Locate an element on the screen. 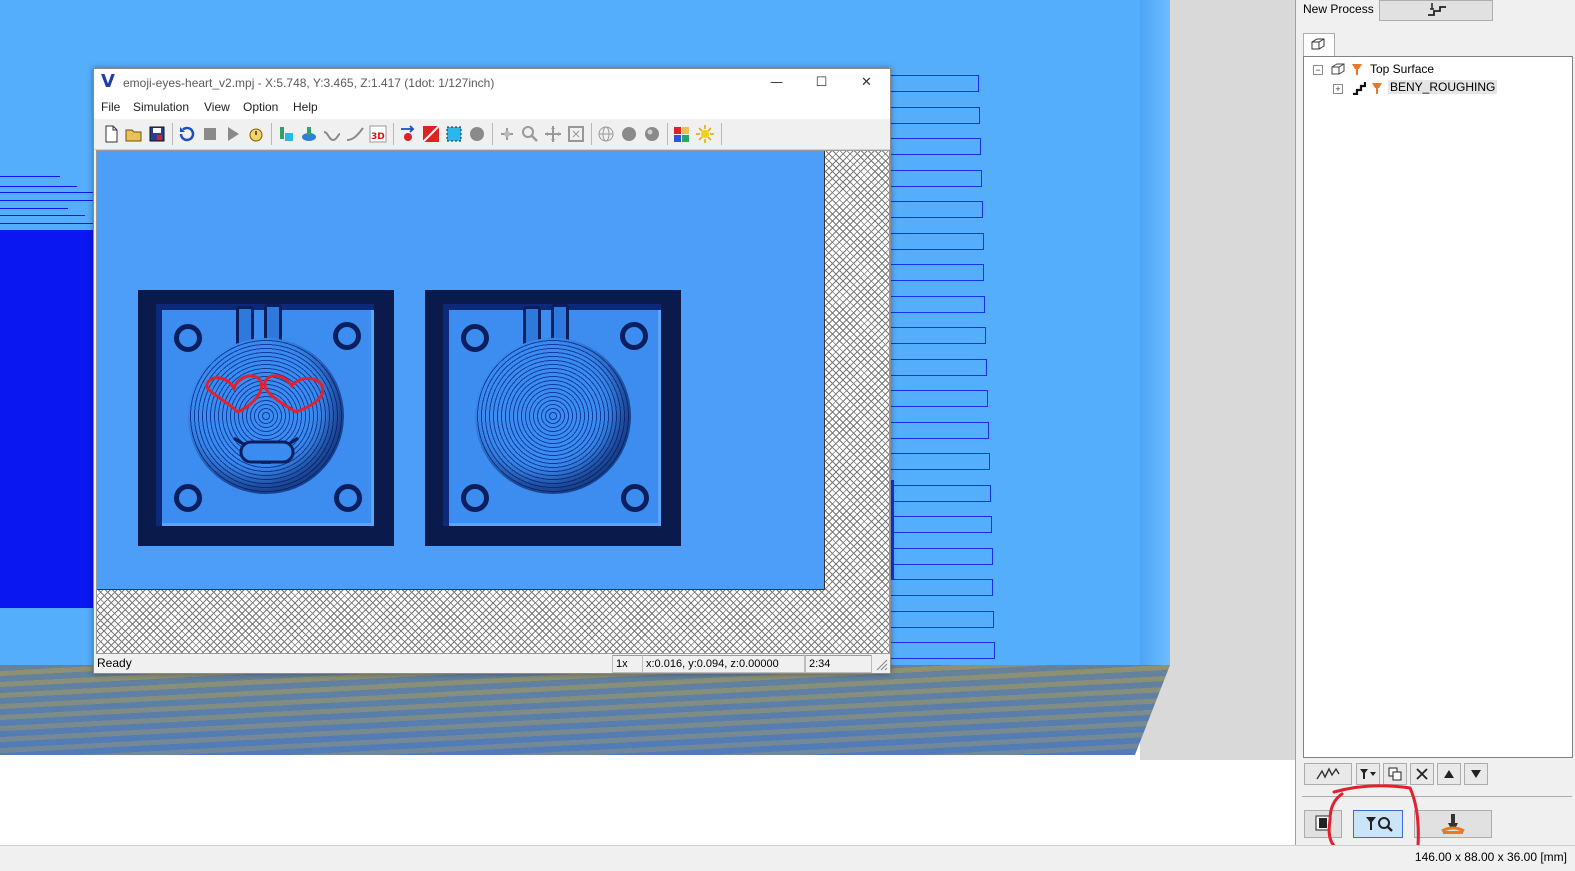 The height and width of the screenshot is (871, 1575). heart-eyes-annotation is located at coordinates (265, 394).